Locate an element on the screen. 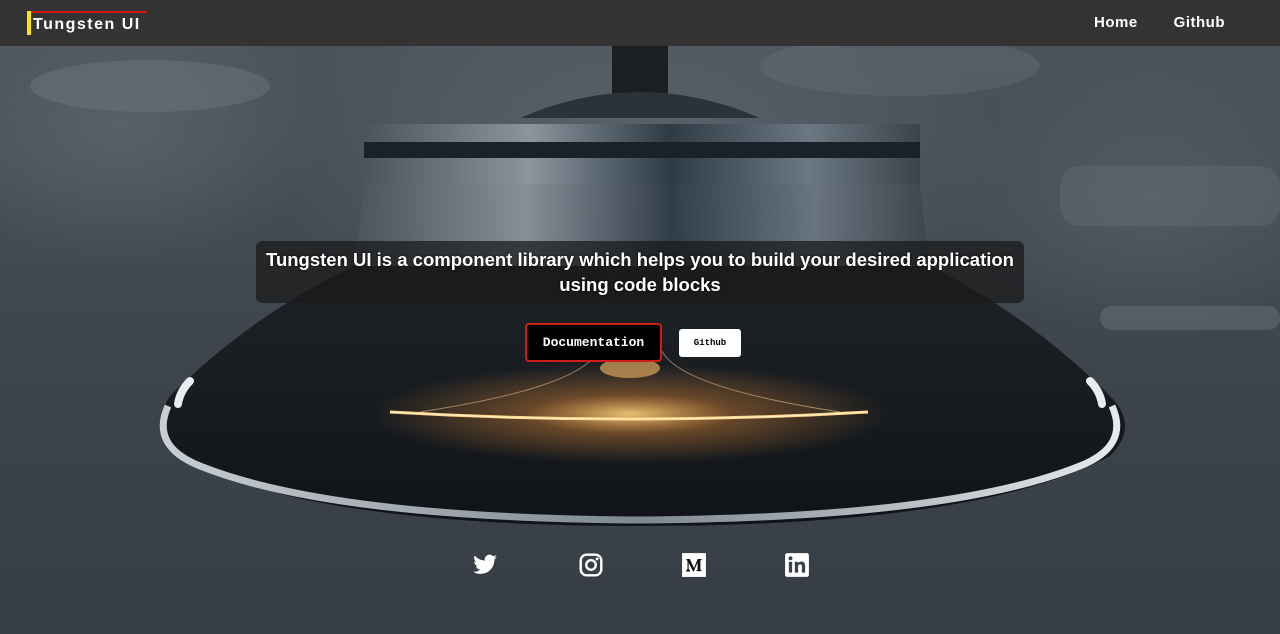 The height and width of the screenshot is (634, 1280). instagram-icon is located at coordinates (591, 565).